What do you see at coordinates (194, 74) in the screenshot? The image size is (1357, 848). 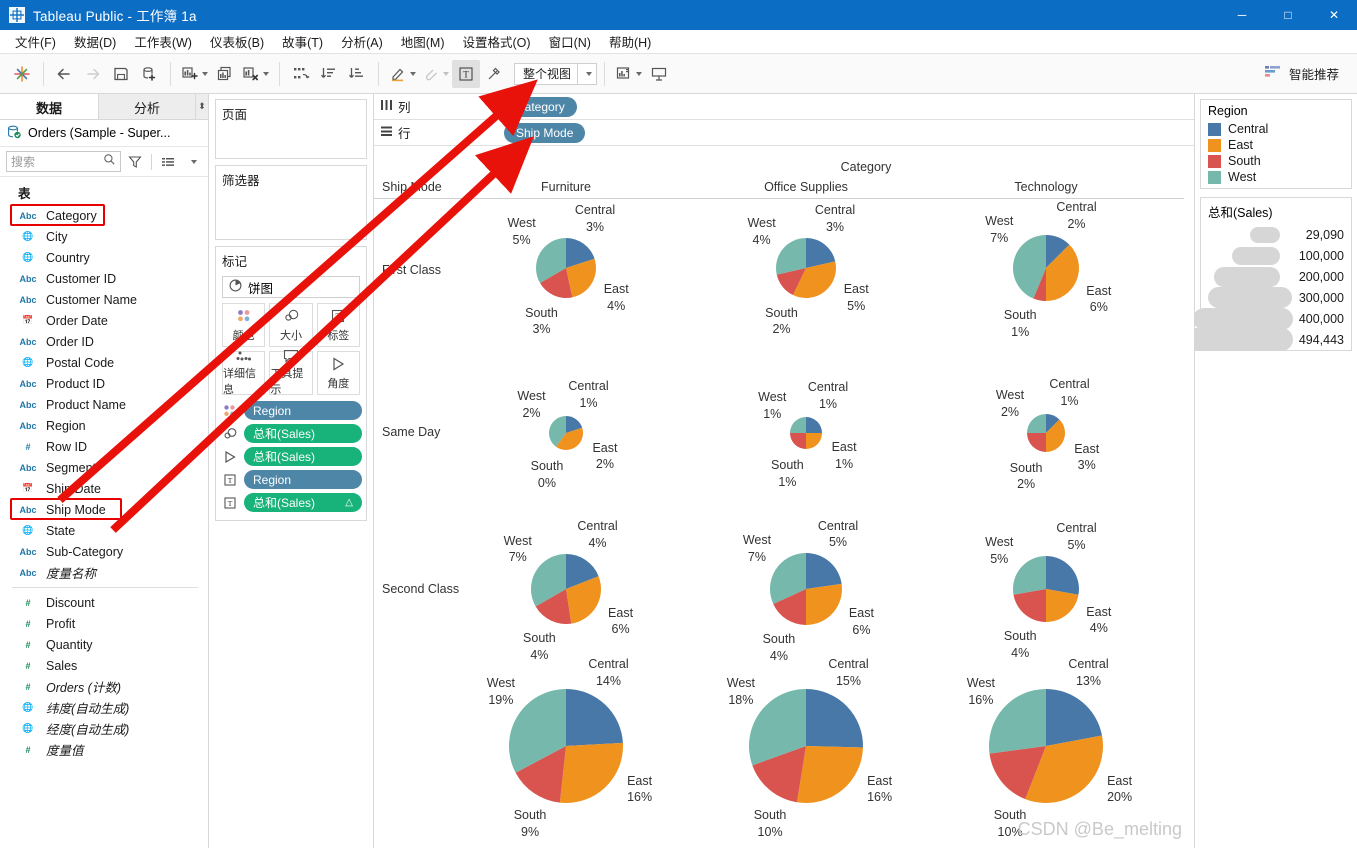 I see `new-worksheet-icon` at bounding box center [194, 74].